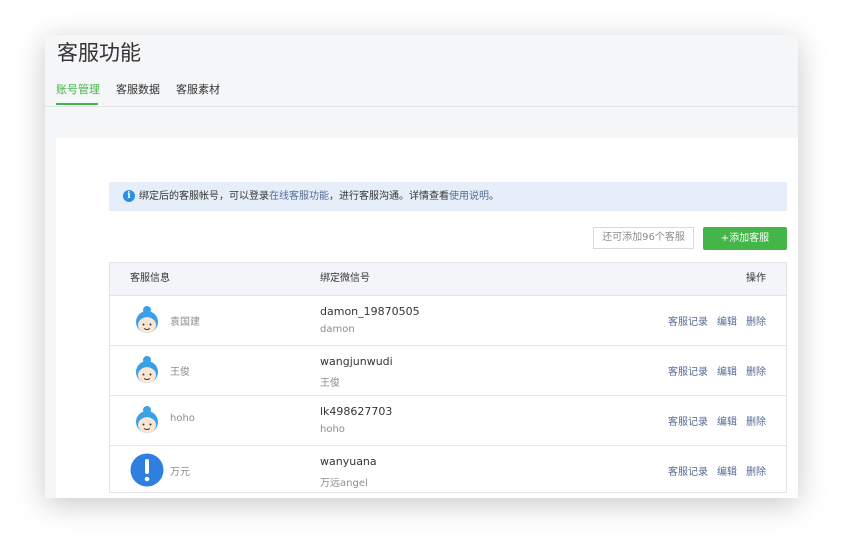 This screenshot has height=552, width=842. I want to click on online-service-link: 在线客服功能, so click(299, 196).